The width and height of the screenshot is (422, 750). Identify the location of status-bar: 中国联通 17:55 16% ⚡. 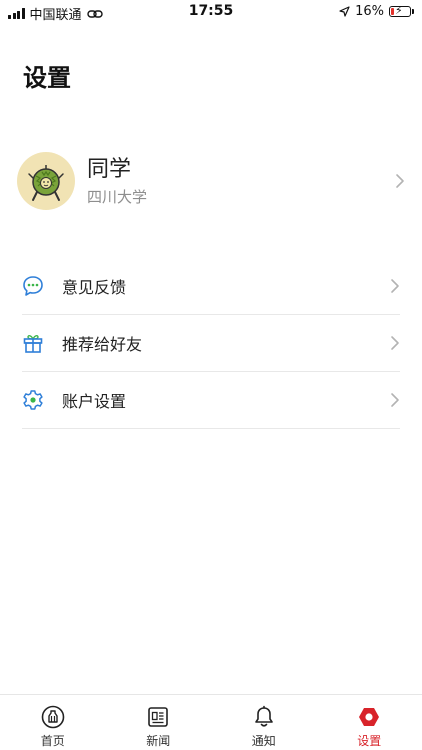
(211, 12).